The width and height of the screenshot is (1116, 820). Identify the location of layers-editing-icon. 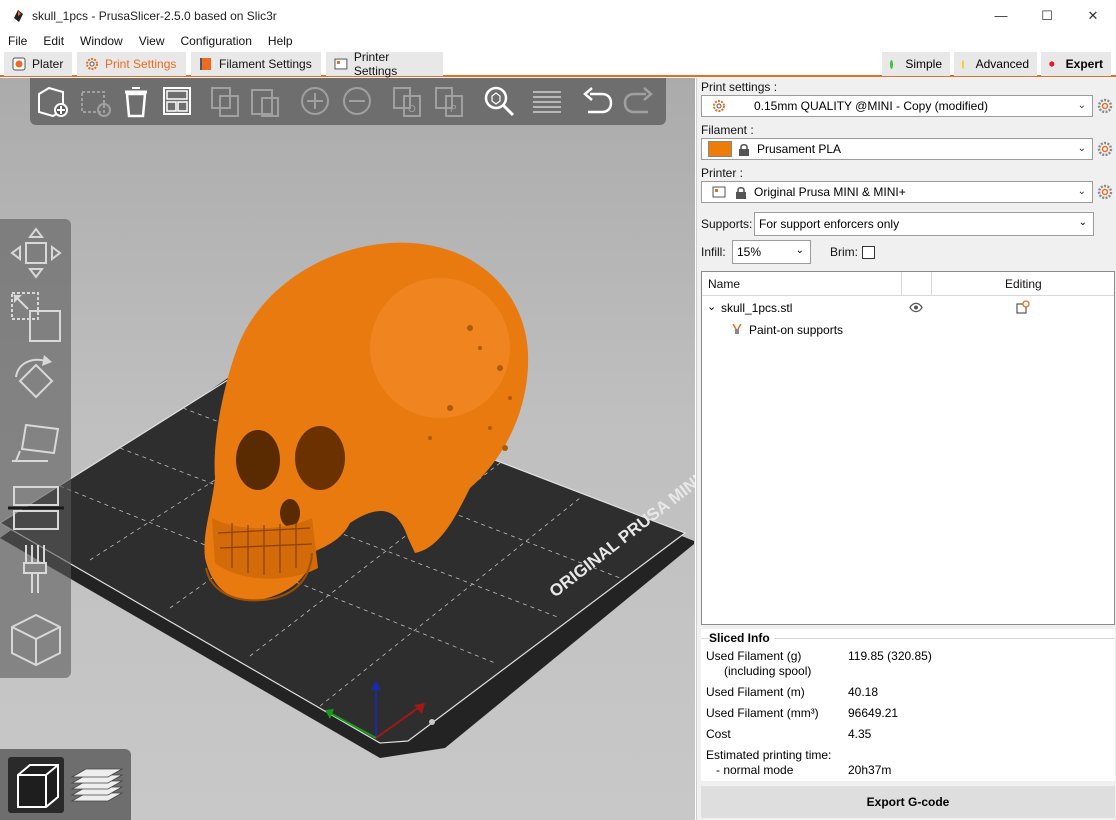
(547, 101).